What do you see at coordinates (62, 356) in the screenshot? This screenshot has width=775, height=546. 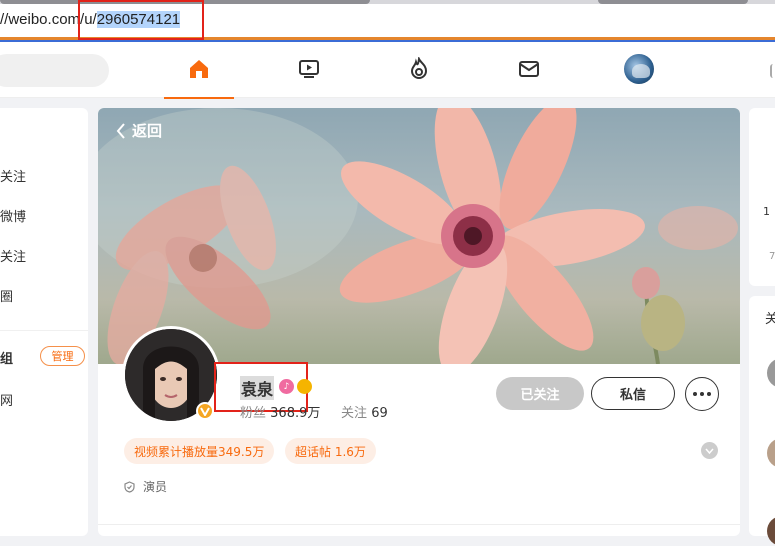 I see `manage-button: 管理` at bounding box center [62, 356].